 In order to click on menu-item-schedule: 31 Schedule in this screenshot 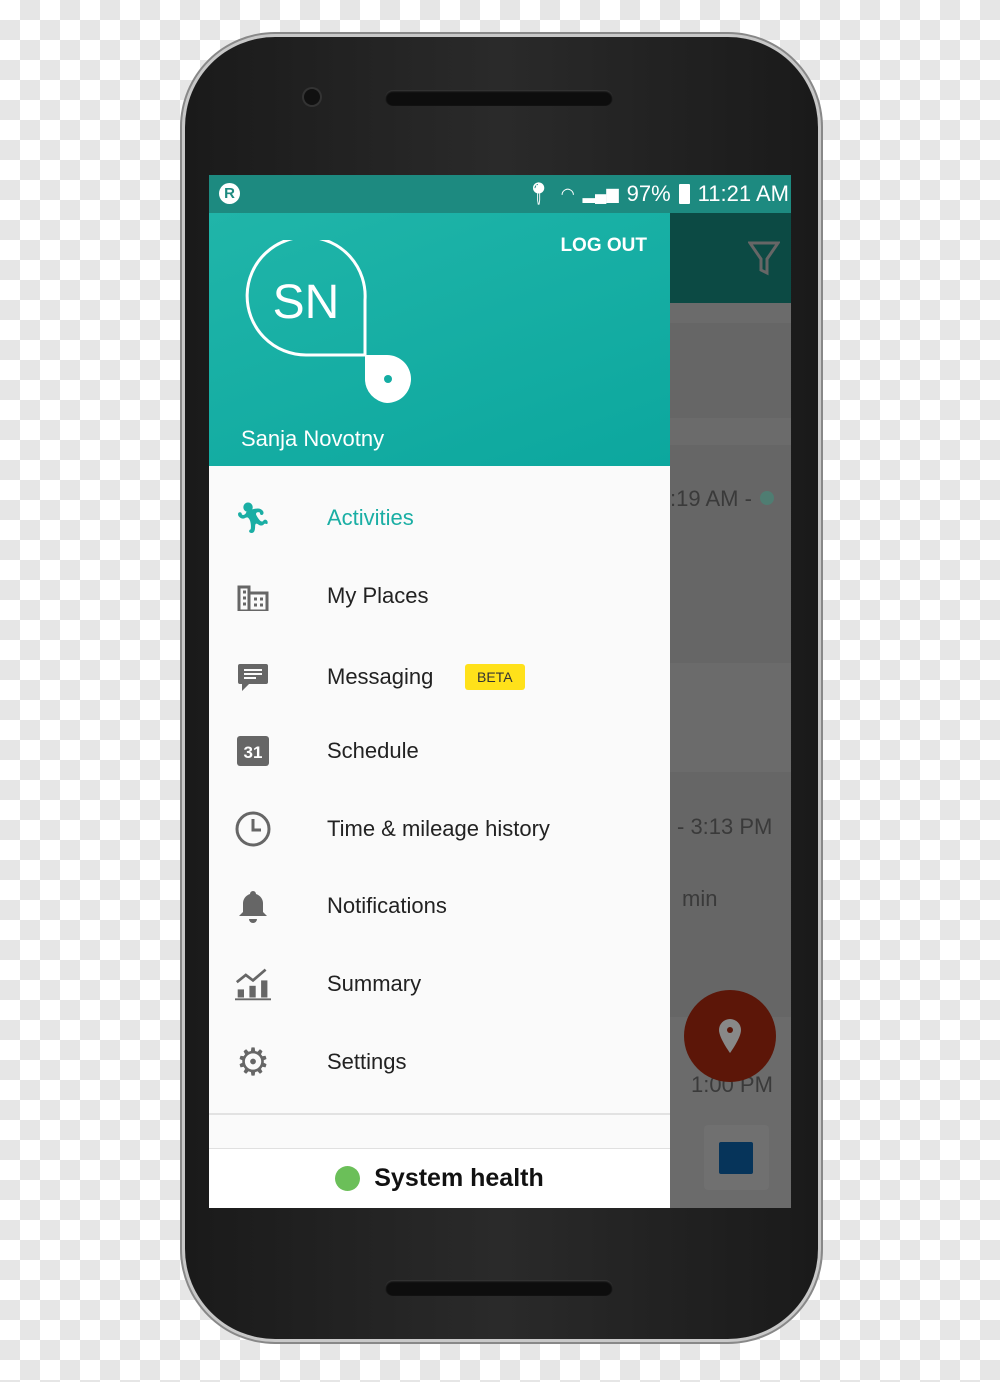, I will do `click(439, 751)`.